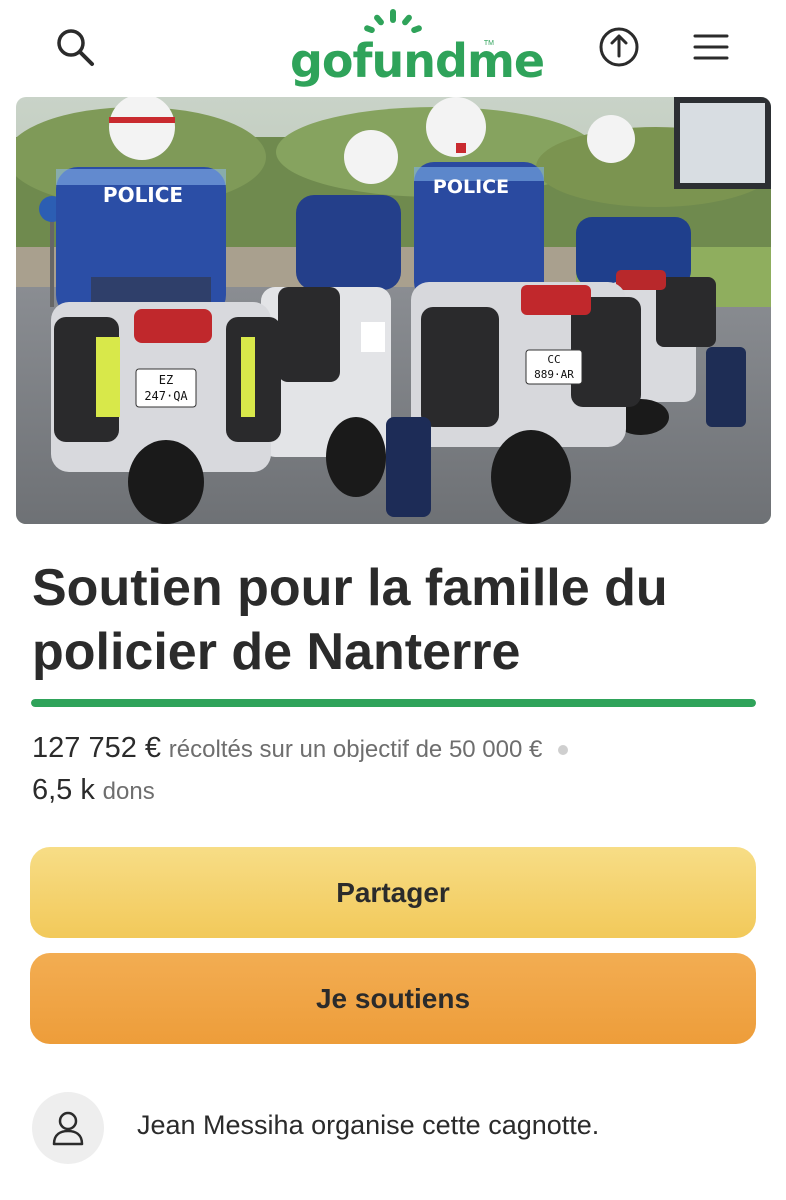 This screenshot has height=1200, width=786. I want to click on donations-line: 6,5 k dons, so click(397, 791).